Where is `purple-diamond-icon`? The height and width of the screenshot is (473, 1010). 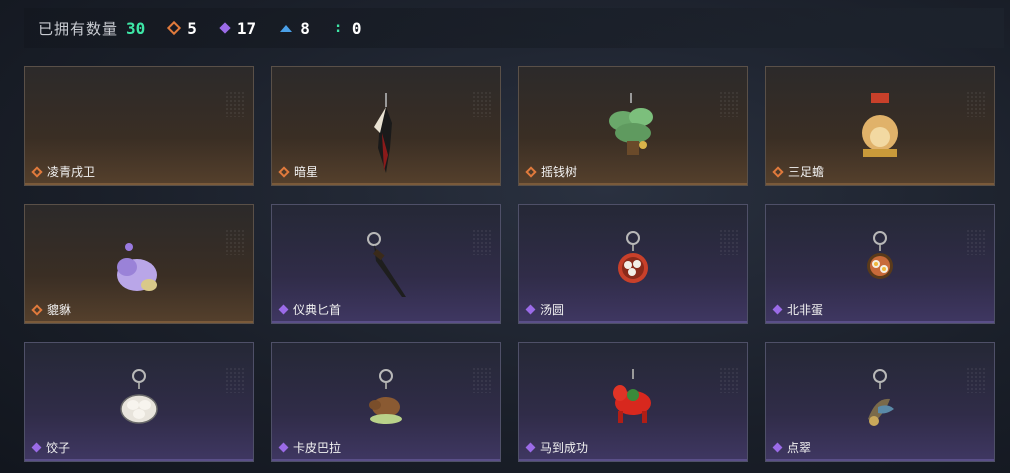 purple-diamond-icon is located at coordinates (225, 28).